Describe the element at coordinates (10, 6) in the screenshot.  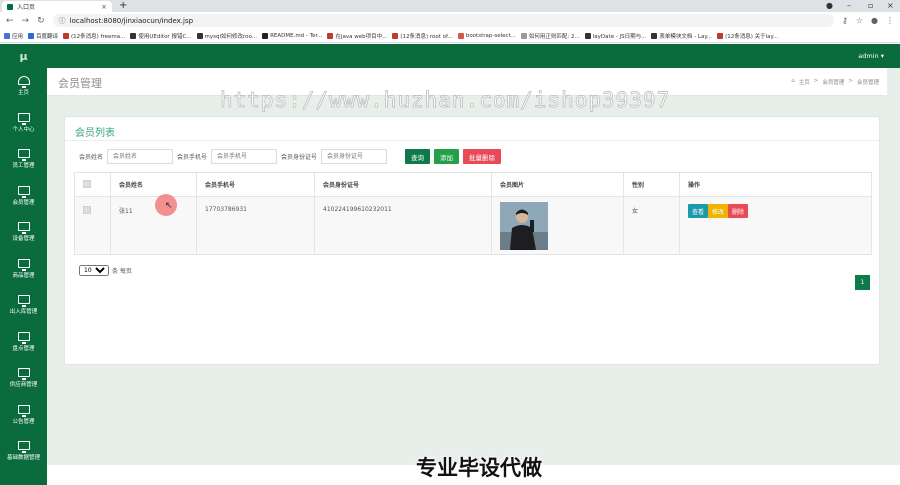
I see `favicon-icon` at that location.